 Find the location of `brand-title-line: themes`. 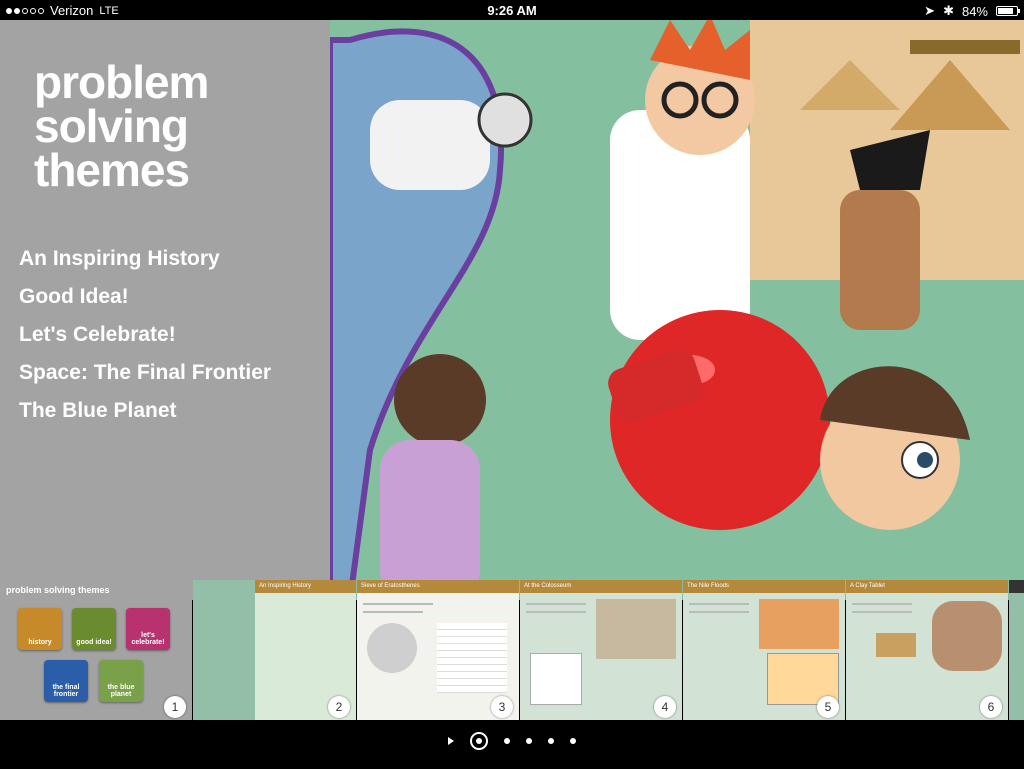

brand-title-line: themes is located at coordinates (112, 170).